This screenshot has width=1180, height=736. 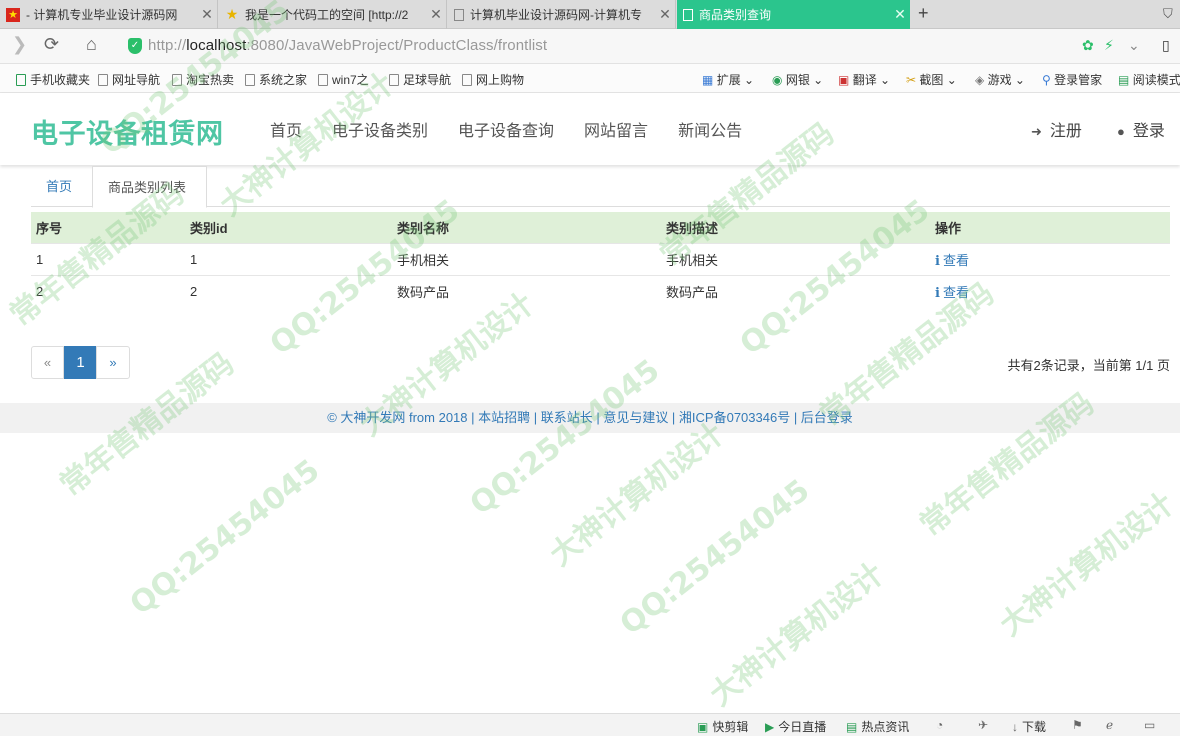 I want to click on cell-no: 1, so click(x=108, y=258).